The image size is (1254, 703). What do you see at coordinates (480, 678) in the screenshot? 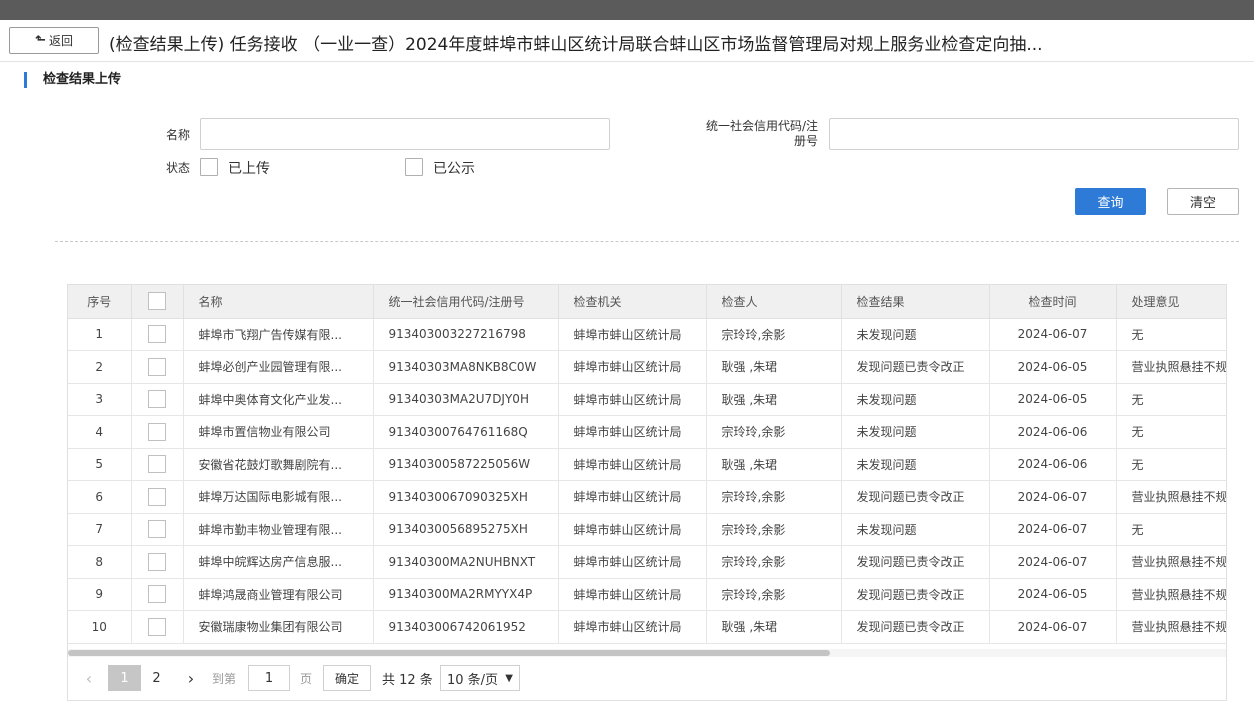
I see `page-size-select: 10 条/页 ▼` at bounding box center [480, 678].